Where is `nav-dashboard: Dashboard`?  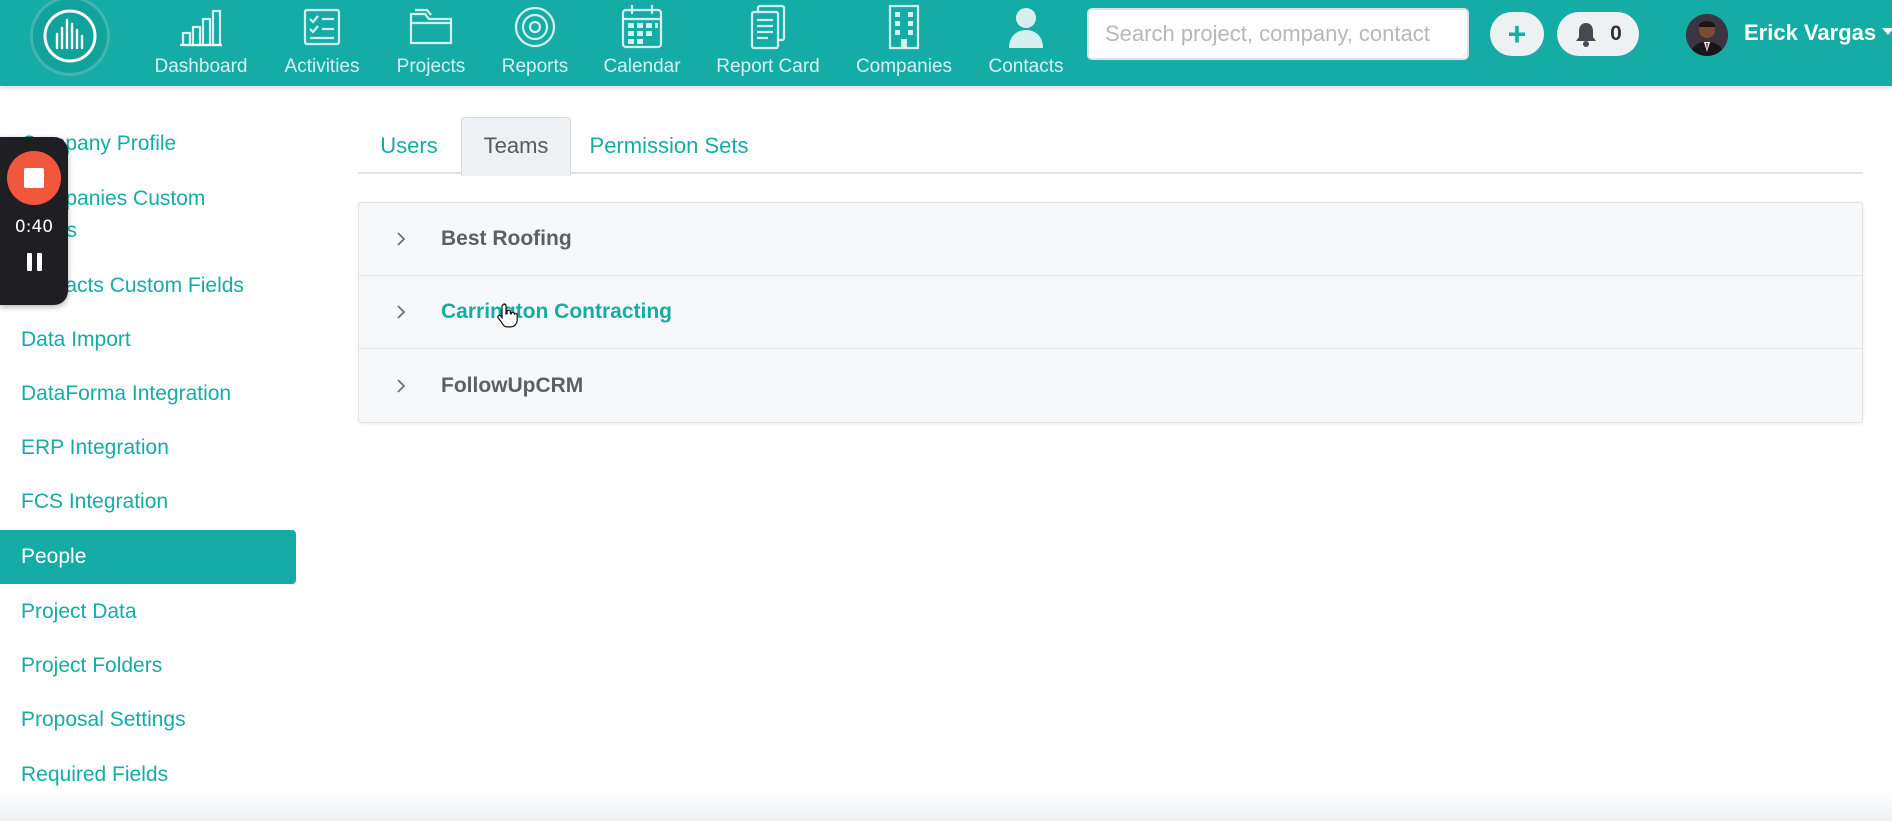 nav-dashboard: Dashboard is located at coordinates (201, 42).